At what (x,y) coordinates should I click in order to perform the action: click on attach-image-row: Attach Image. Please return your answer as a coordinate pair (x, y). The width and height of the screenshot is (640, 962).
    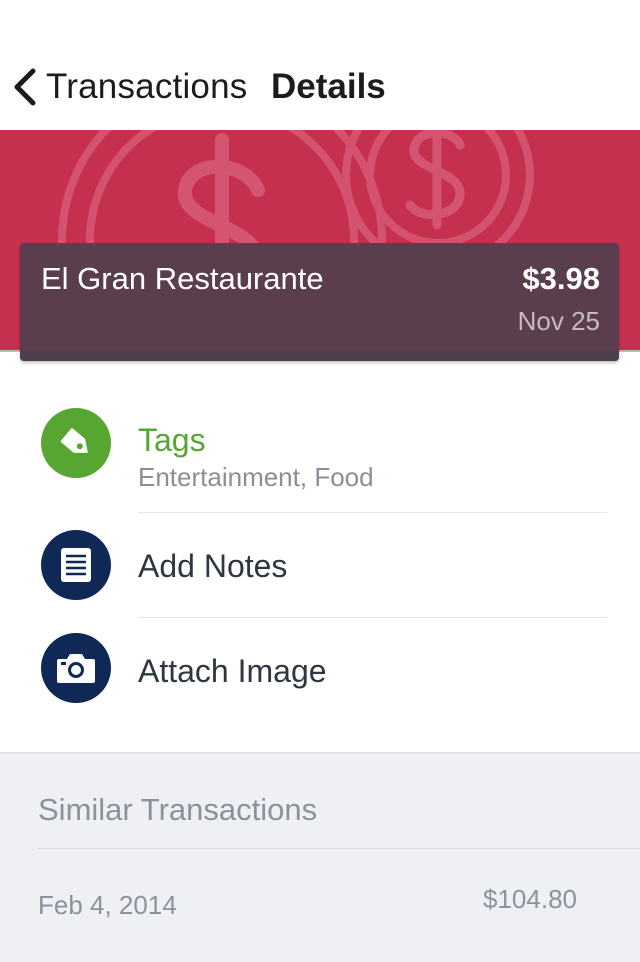
    Looking at the image, I should click on (320, 673).